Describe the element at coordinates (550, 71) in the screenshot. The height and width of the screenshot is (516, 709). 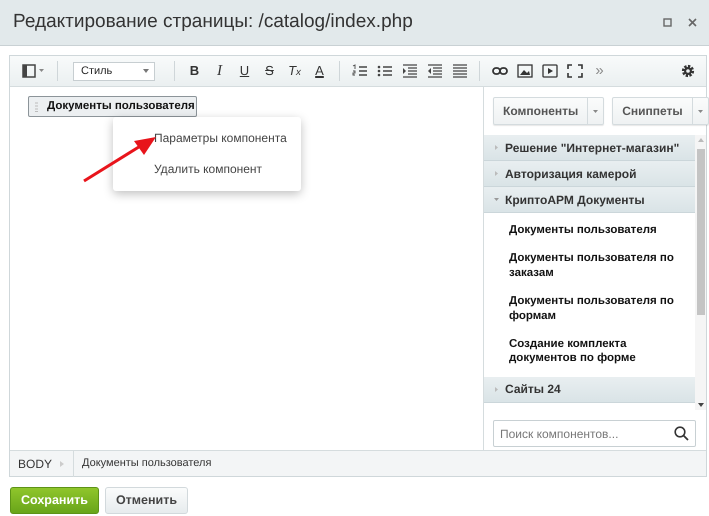
I see `video-icon` at that location.